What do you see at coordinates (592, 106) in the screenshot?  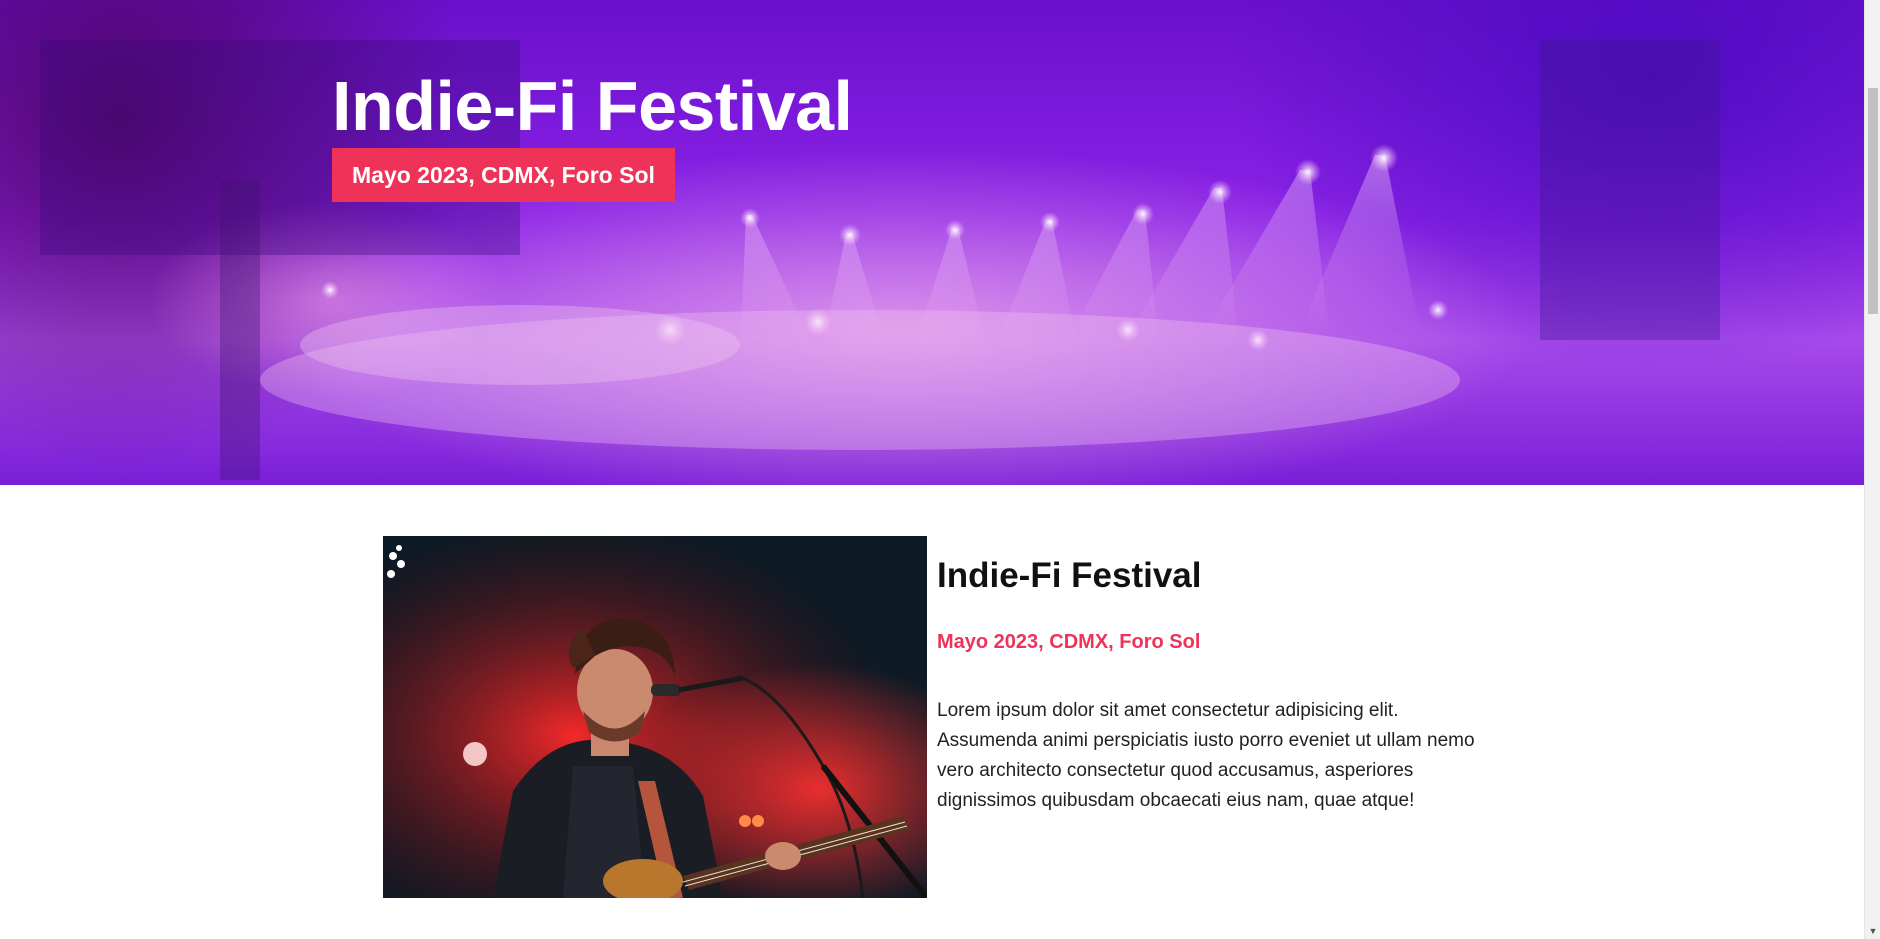 I see `hero-title: Indie-Fi Festival` at bounding box center [592, 106].